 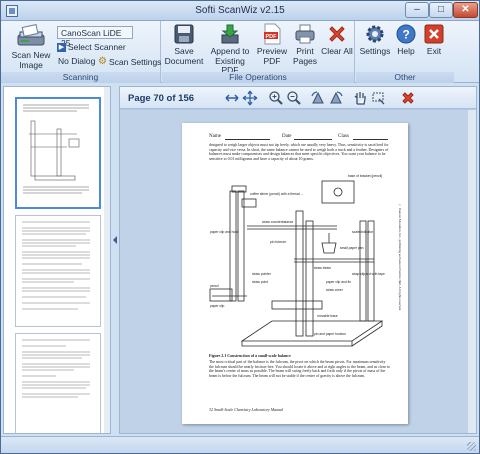 I want to click on preview-pdf-button: PDF Preview PDF, so click(x=272, y=44).